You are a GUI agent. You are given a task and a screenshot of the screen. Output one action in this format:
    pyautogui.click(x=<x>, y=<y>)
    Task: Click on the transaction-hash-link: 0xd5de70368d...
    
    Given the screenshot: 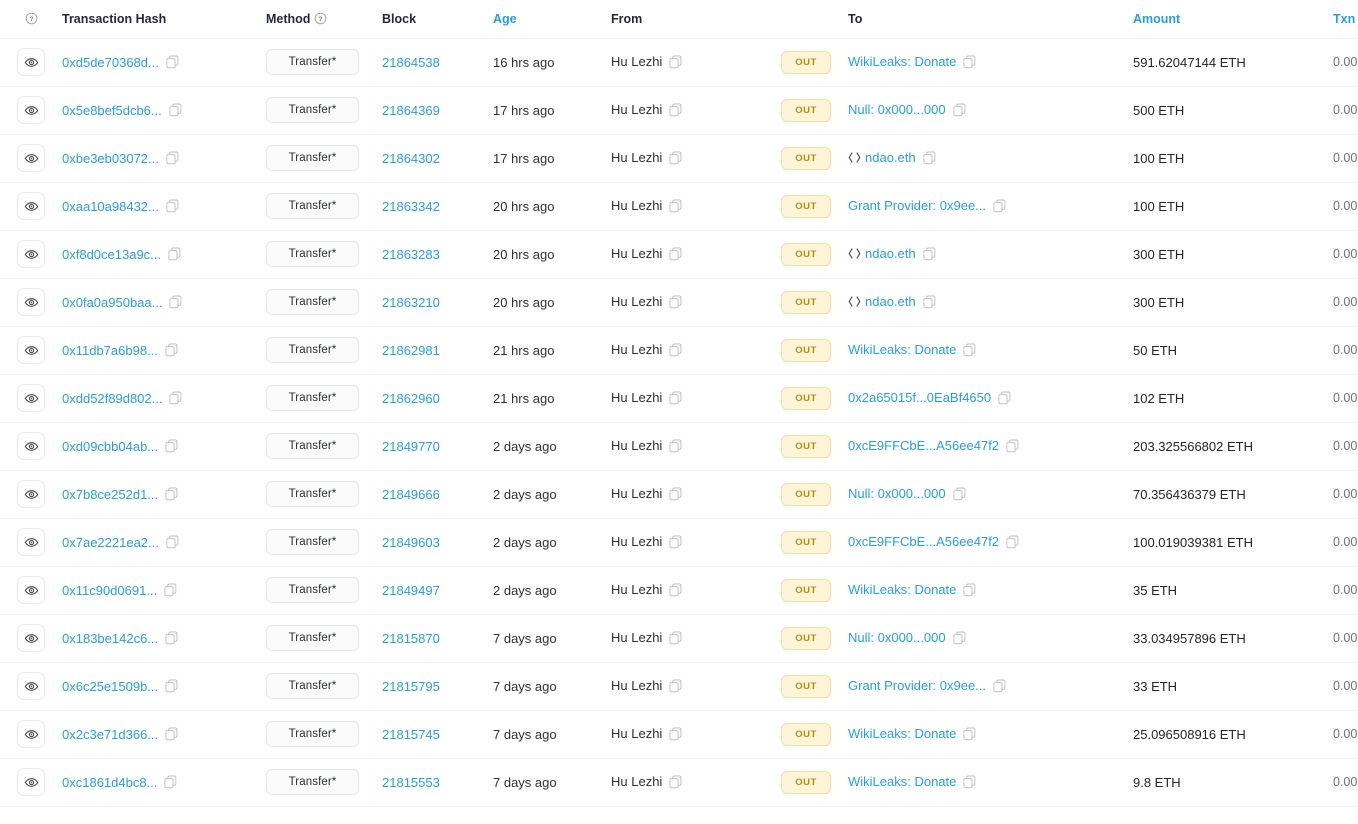 What is the action you would take?
    pyautogui.click(x=110, y=62)
    